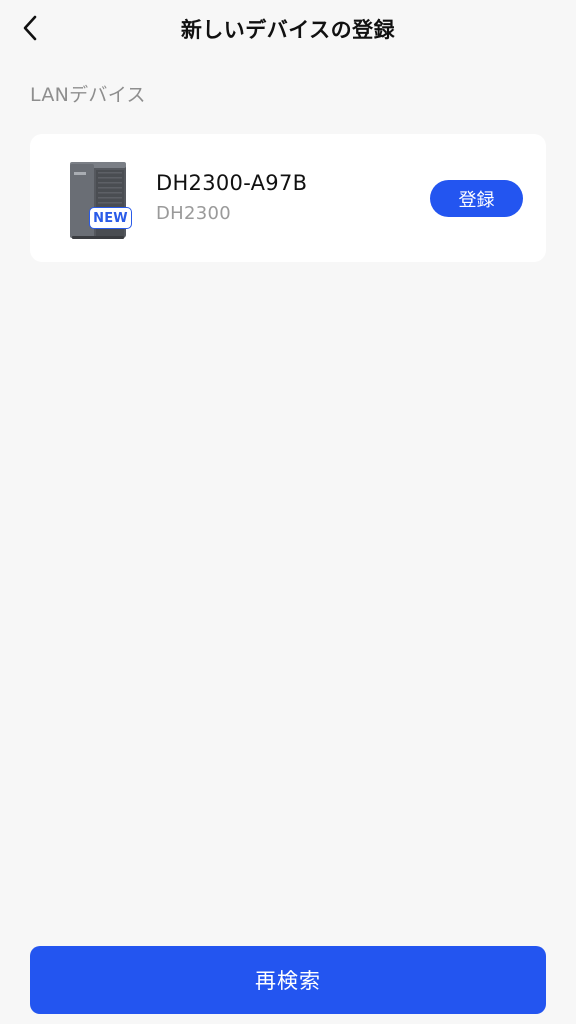 This screenshot has height=1024, width=576. I want to click on section-label-lan-devices: LANデバイス, so click(88, 95).